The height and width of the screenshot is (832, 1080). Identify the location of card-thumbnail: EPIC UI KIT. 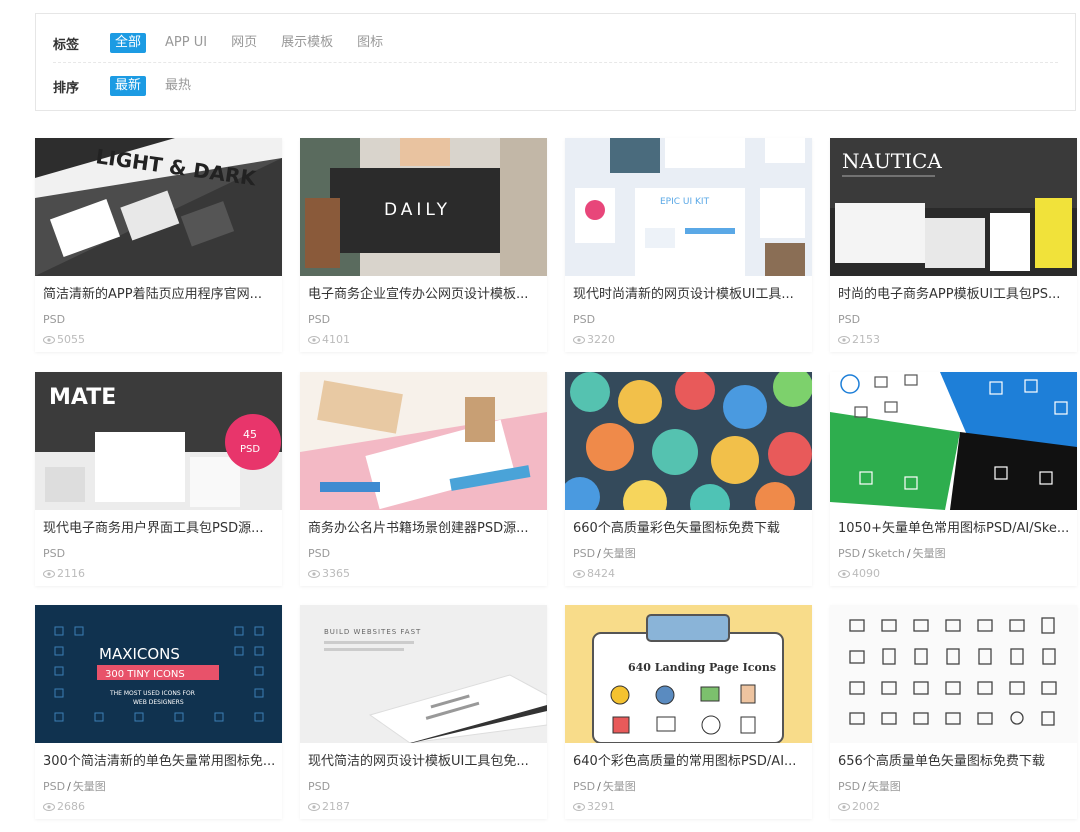
(688, 207).